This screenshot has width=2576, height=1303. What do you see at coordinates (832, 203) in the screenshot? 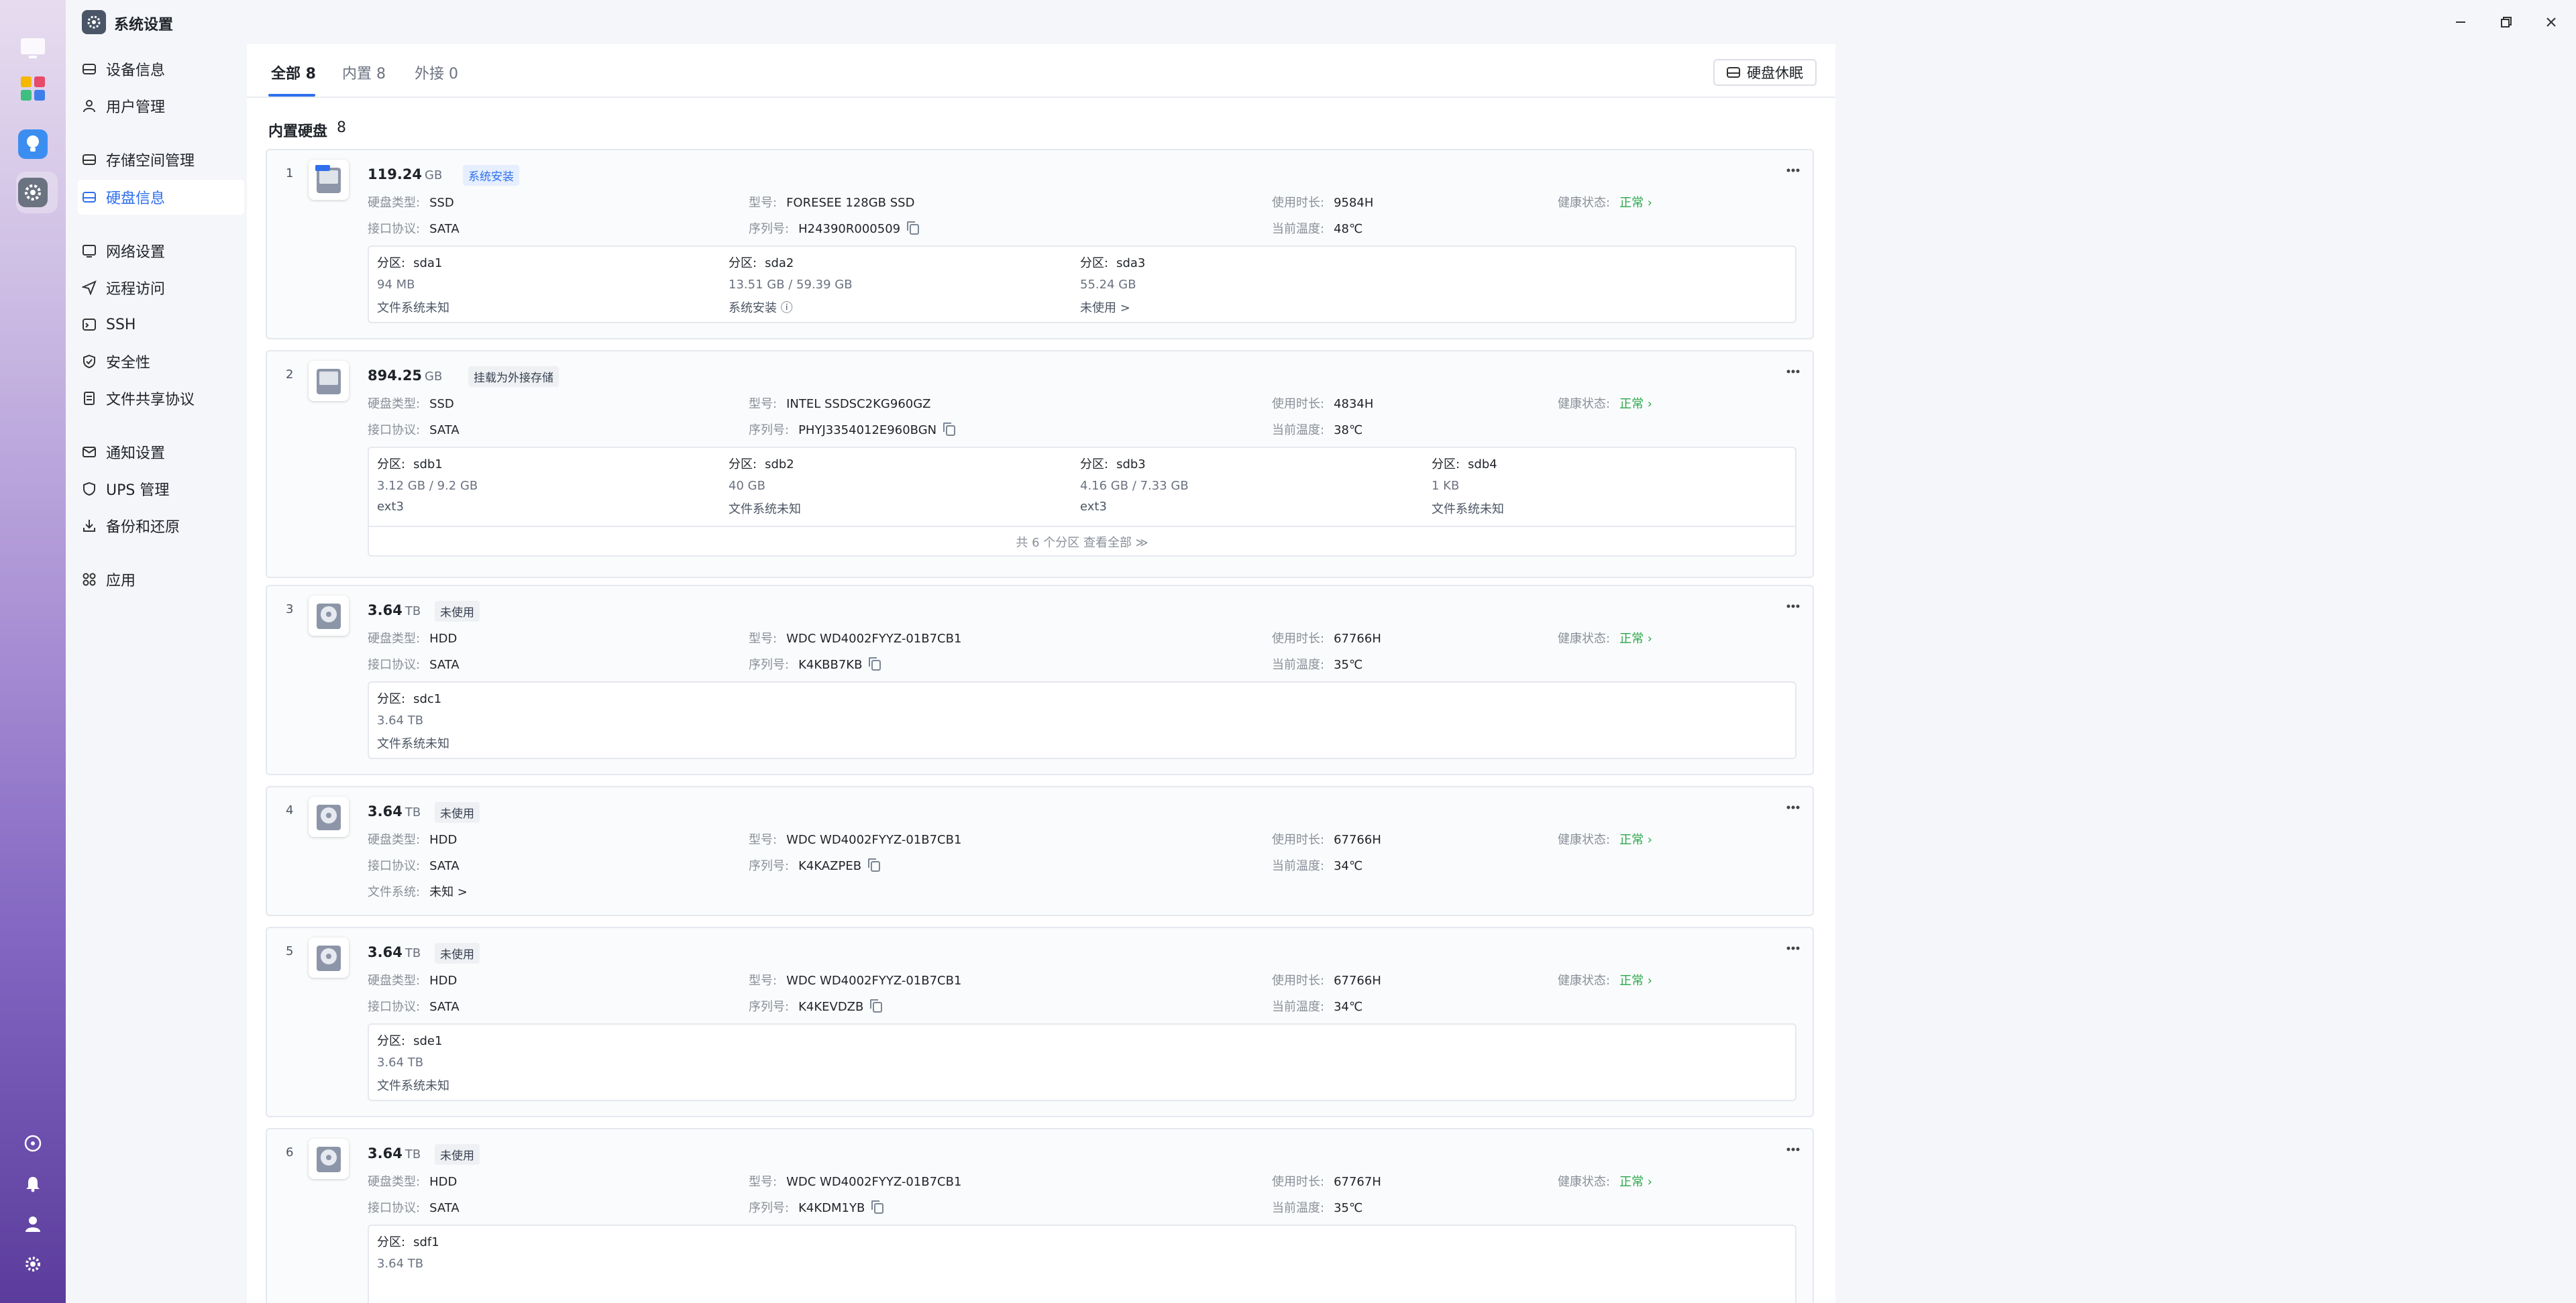
I see `disk-model: 型号: FORESEE 128GB SSD` at bounding box center [832, 203].